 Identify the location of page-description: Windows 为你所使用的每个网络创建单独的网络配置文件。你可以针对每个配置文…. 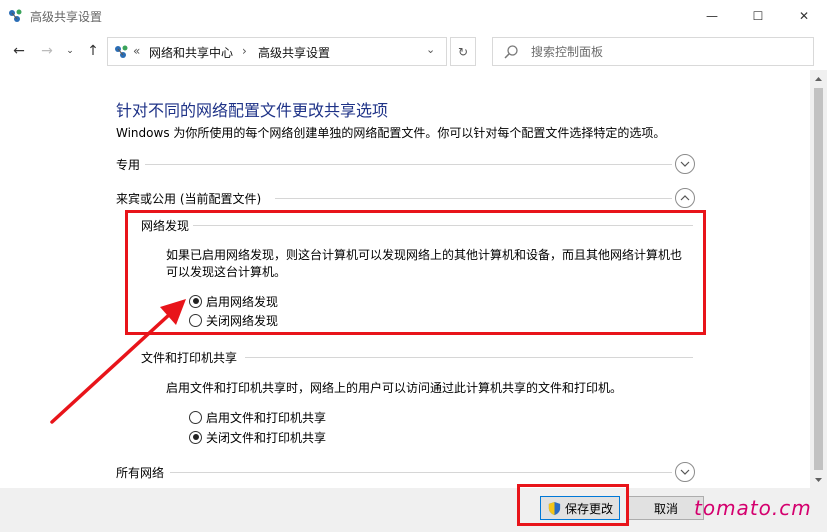
(391, 133).